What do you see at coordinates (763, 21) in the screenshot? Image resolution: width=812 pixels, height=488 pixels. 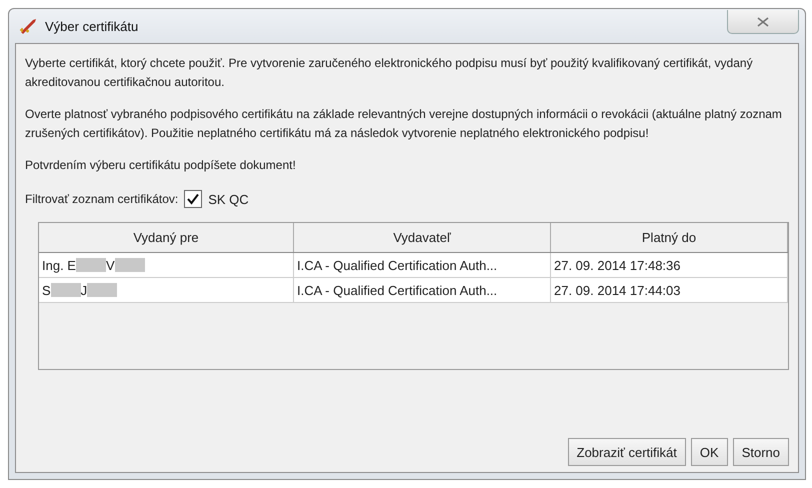 I see `close-icon` at bounding box center [763, 21].